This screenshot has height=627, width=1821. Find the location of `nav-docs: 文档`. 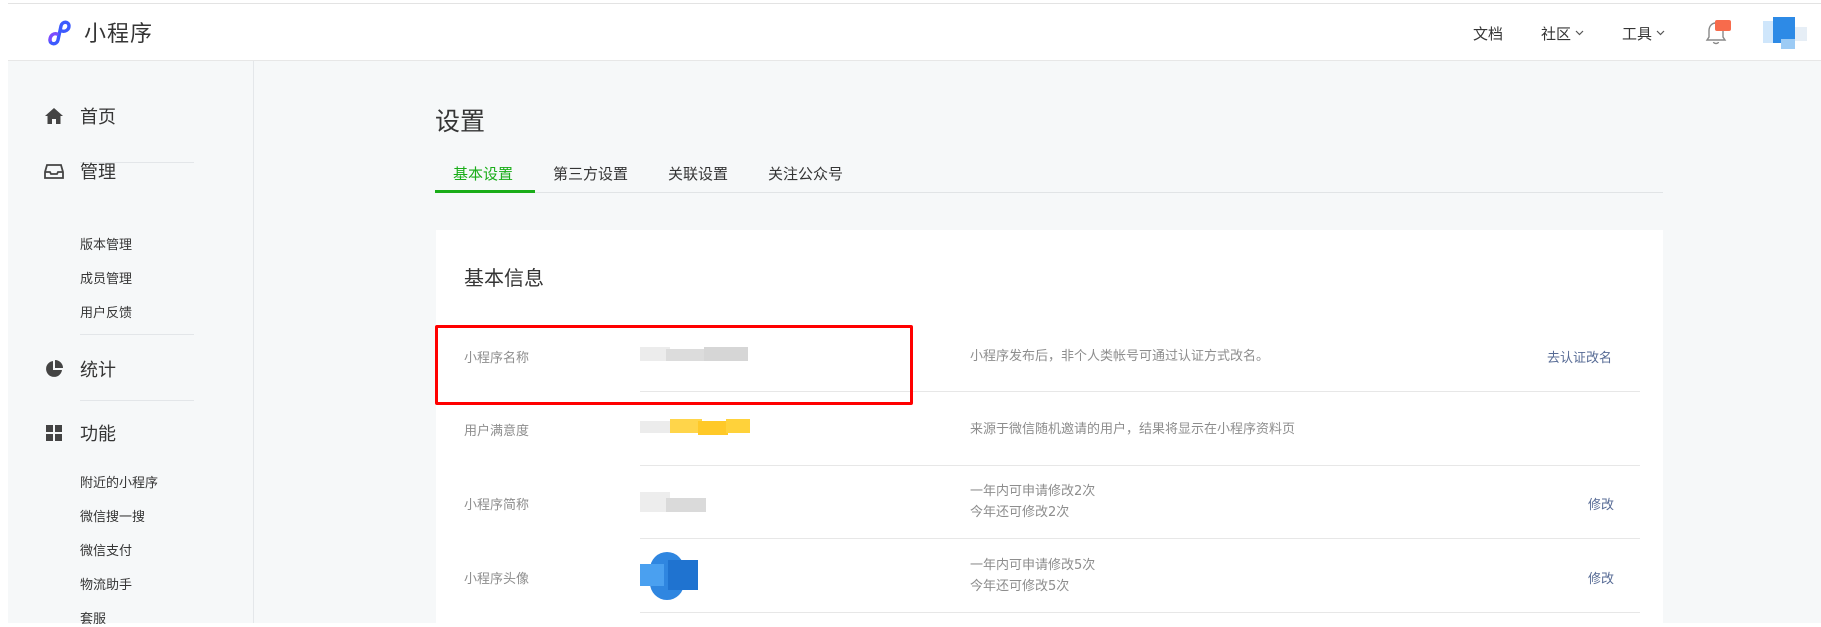

nav-docs: 文档 is located at coordinates (1488, 33).